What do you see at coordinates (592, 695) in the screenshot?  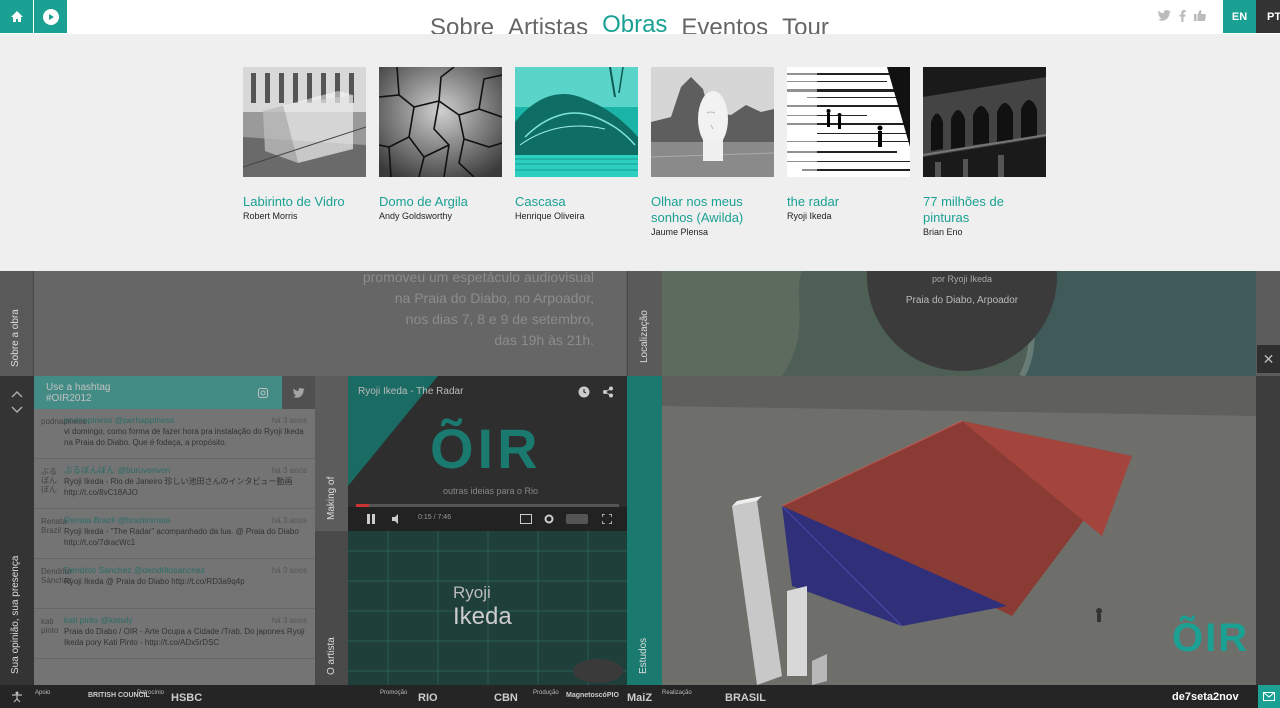 I see `sponsor-logo: MagnetoscóPIO` at bounding box center [592, 695].